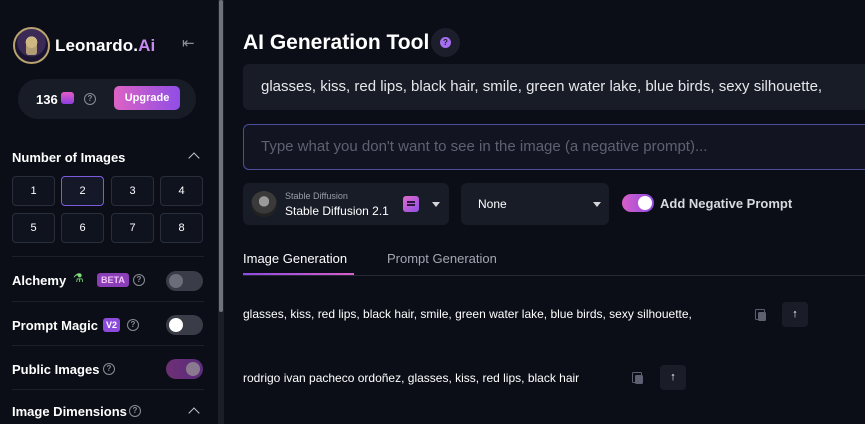 This screenshot has height=424, width=865. What do you see at coordinates (133, 325) in the screenshot?
I see `prompt-magic-help-icon: ?` at bounding box center [133, 325].